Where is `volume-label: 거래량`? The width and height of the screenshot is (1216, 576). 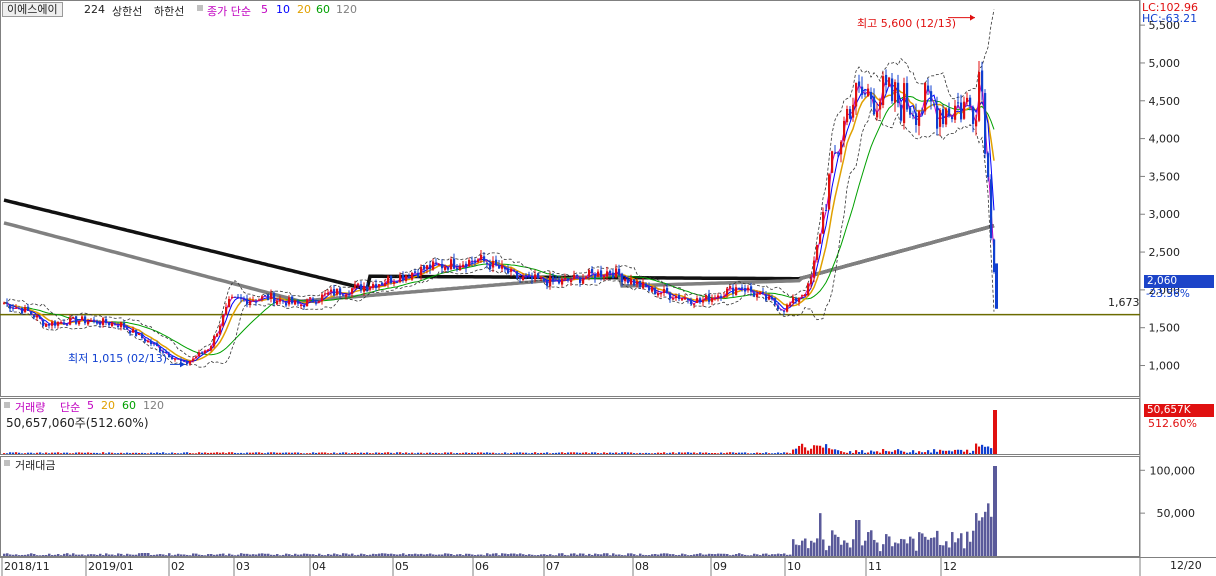 volume-label: 거래량 is located at coordinates (30, 407).